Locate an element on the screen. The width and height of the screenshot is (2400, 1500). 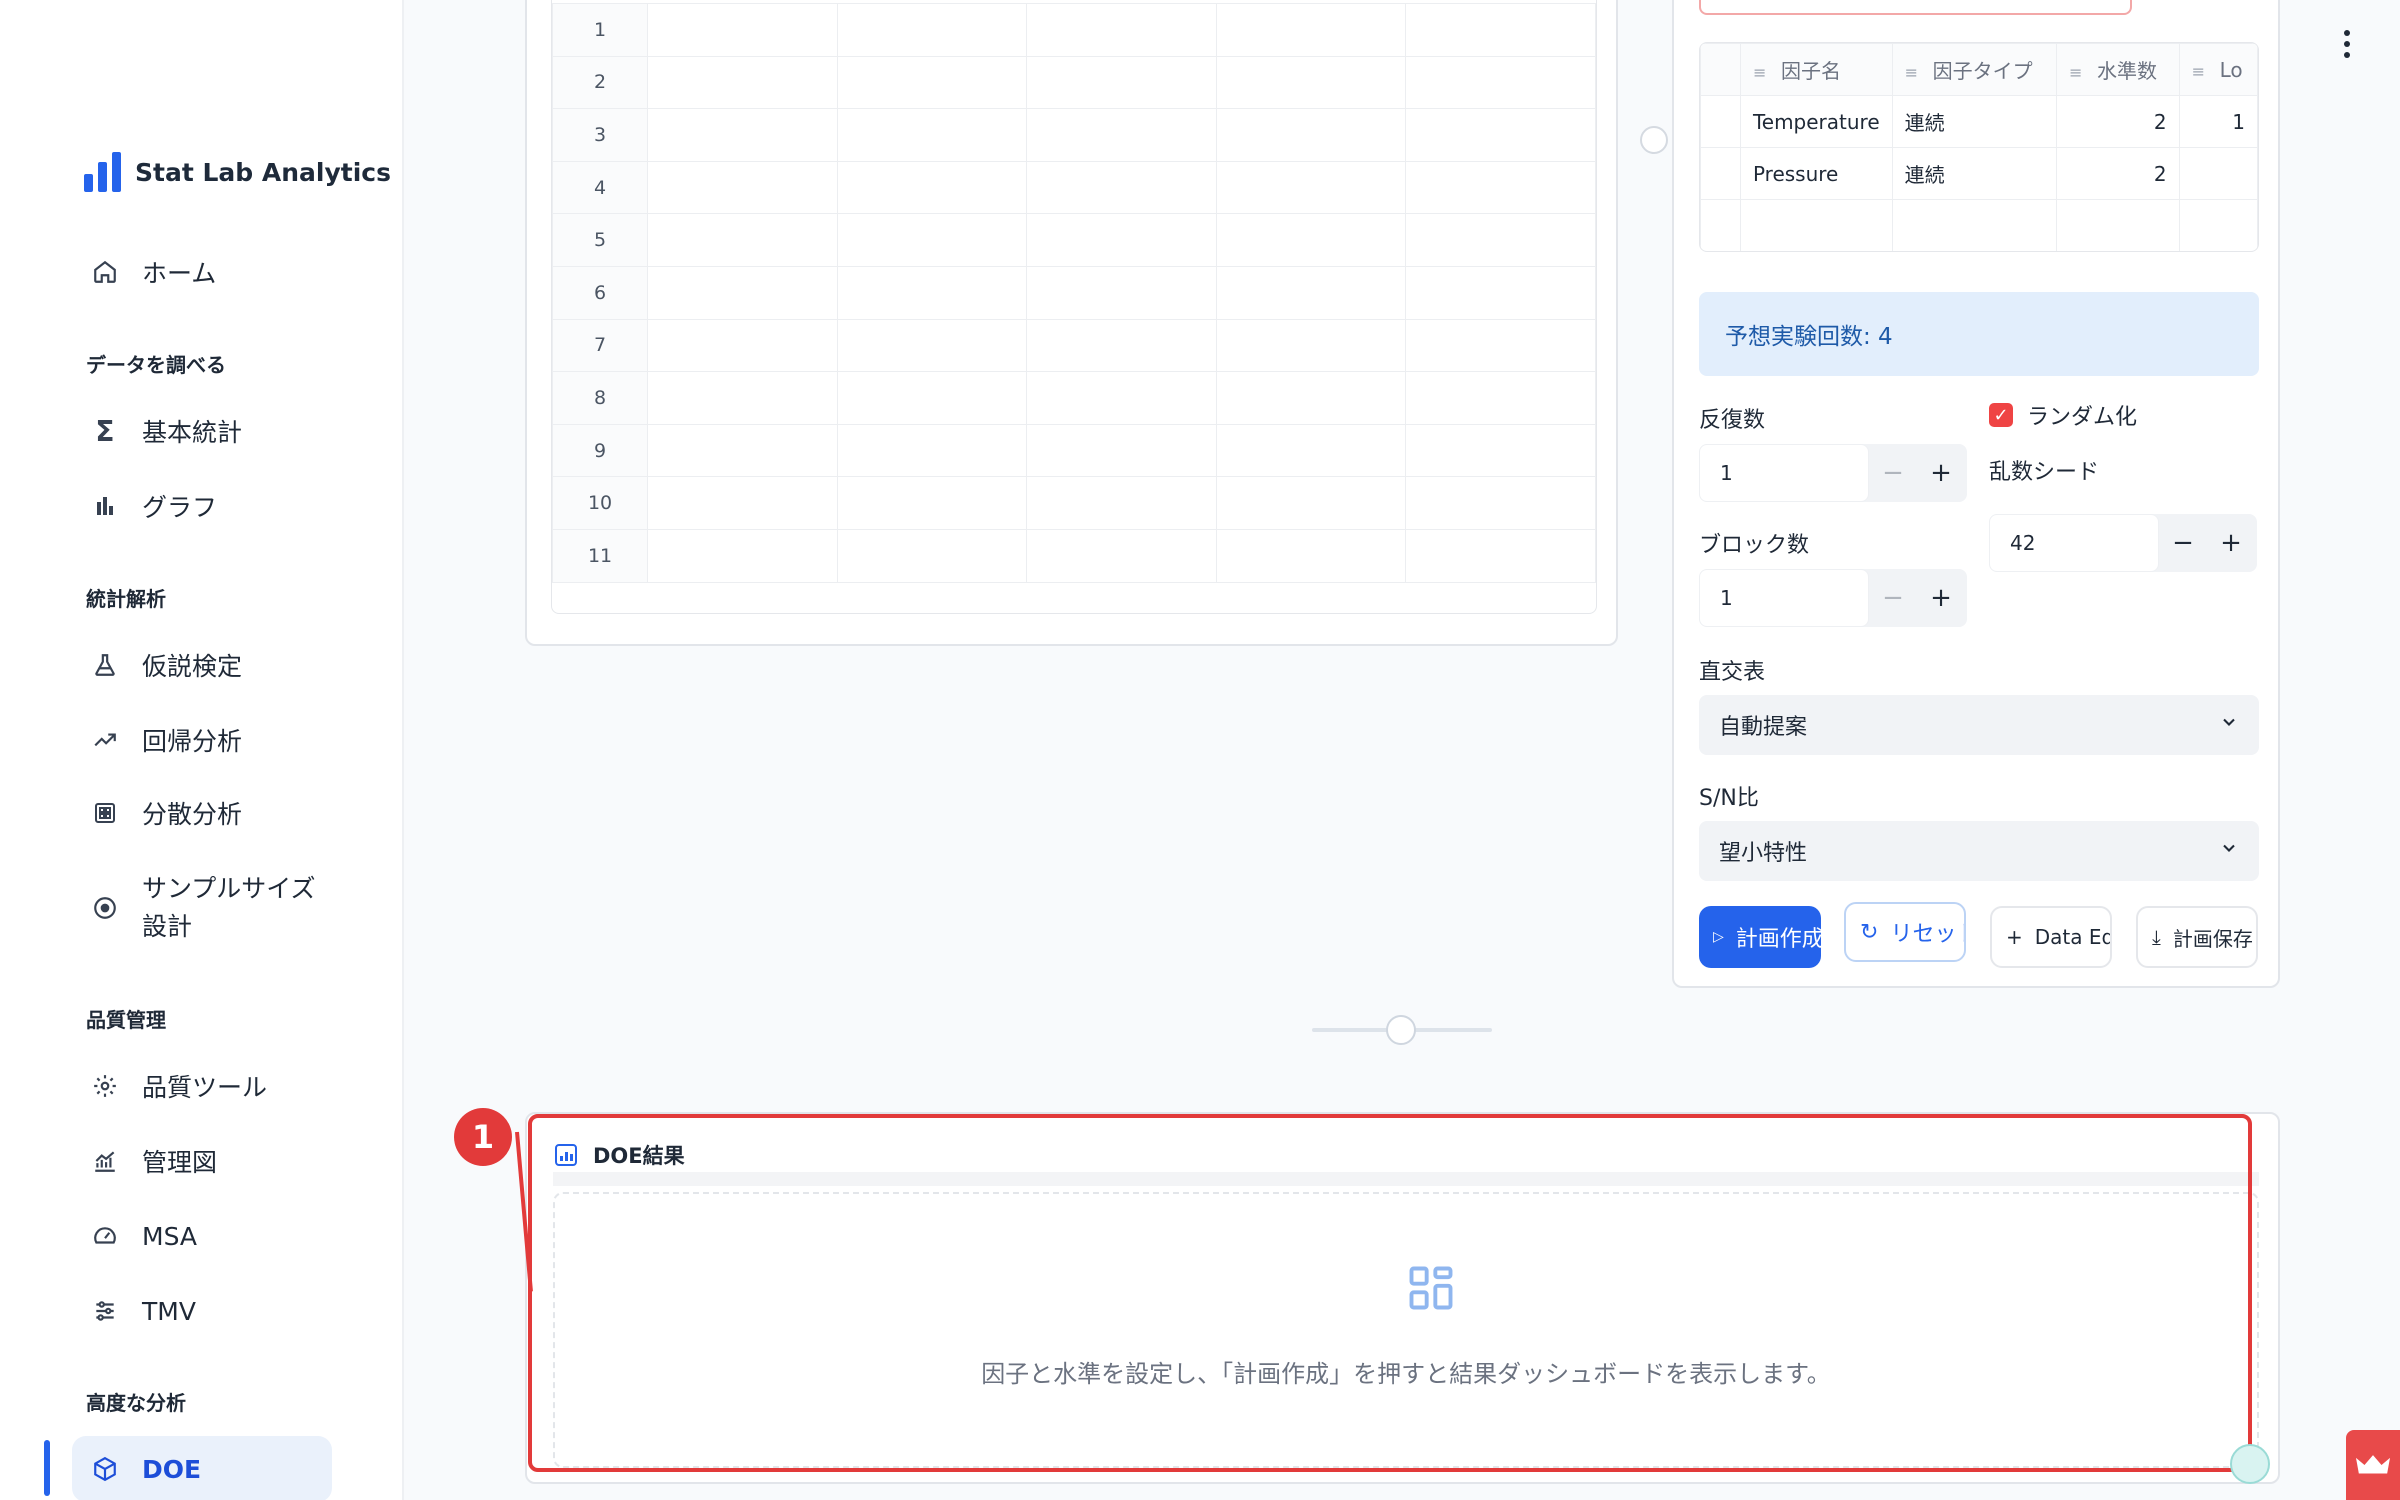
brand: Stat Lab Analytics is located at coordinates (237, 172).